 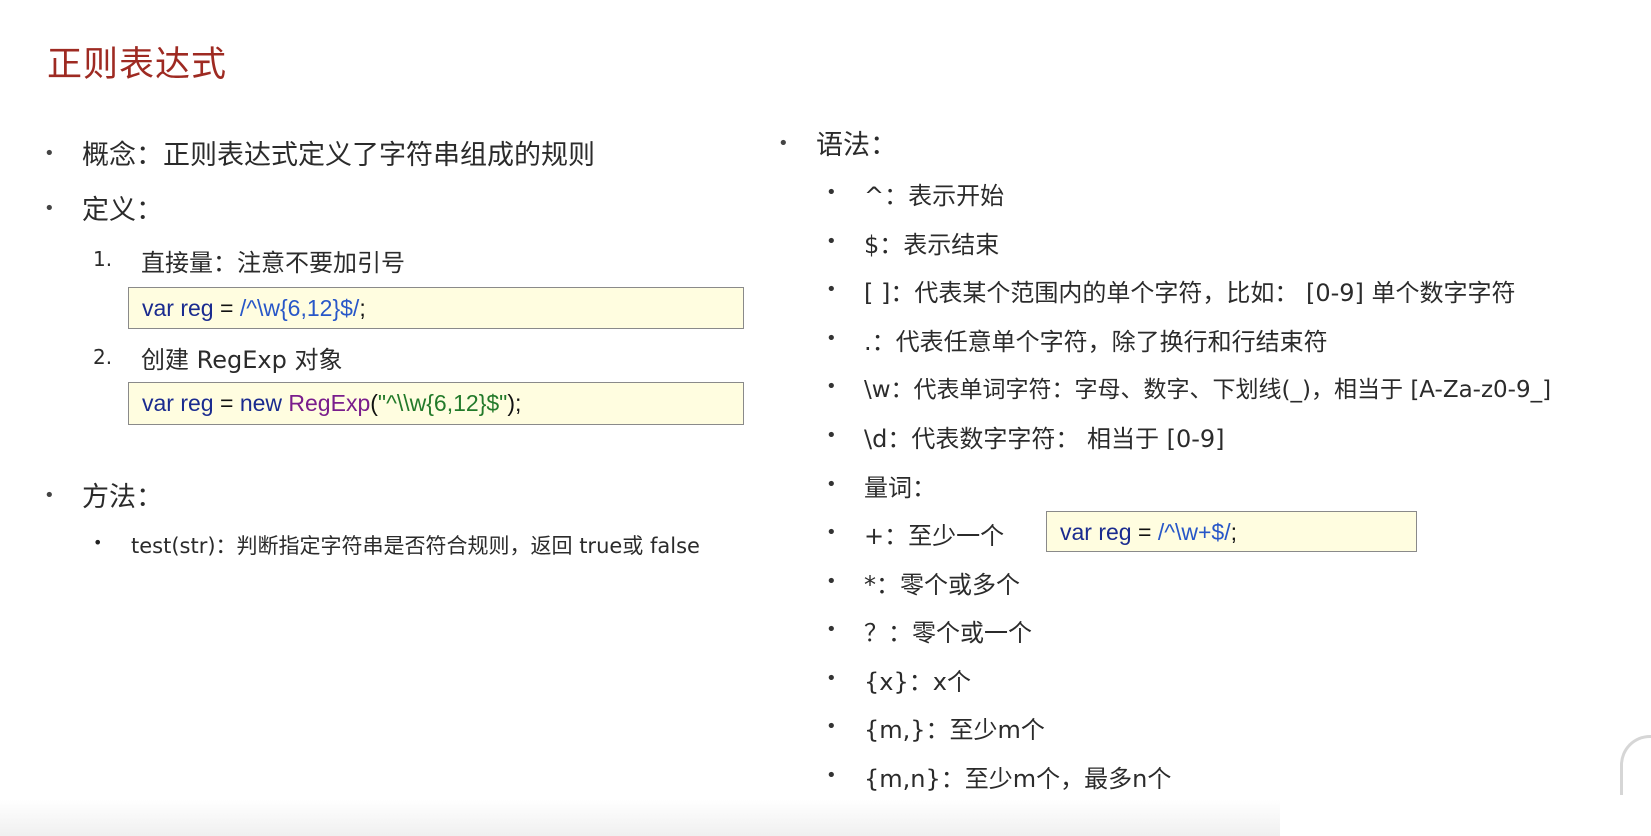 I want to click on definition-heading: 定义：, so click(x=122, y=210).